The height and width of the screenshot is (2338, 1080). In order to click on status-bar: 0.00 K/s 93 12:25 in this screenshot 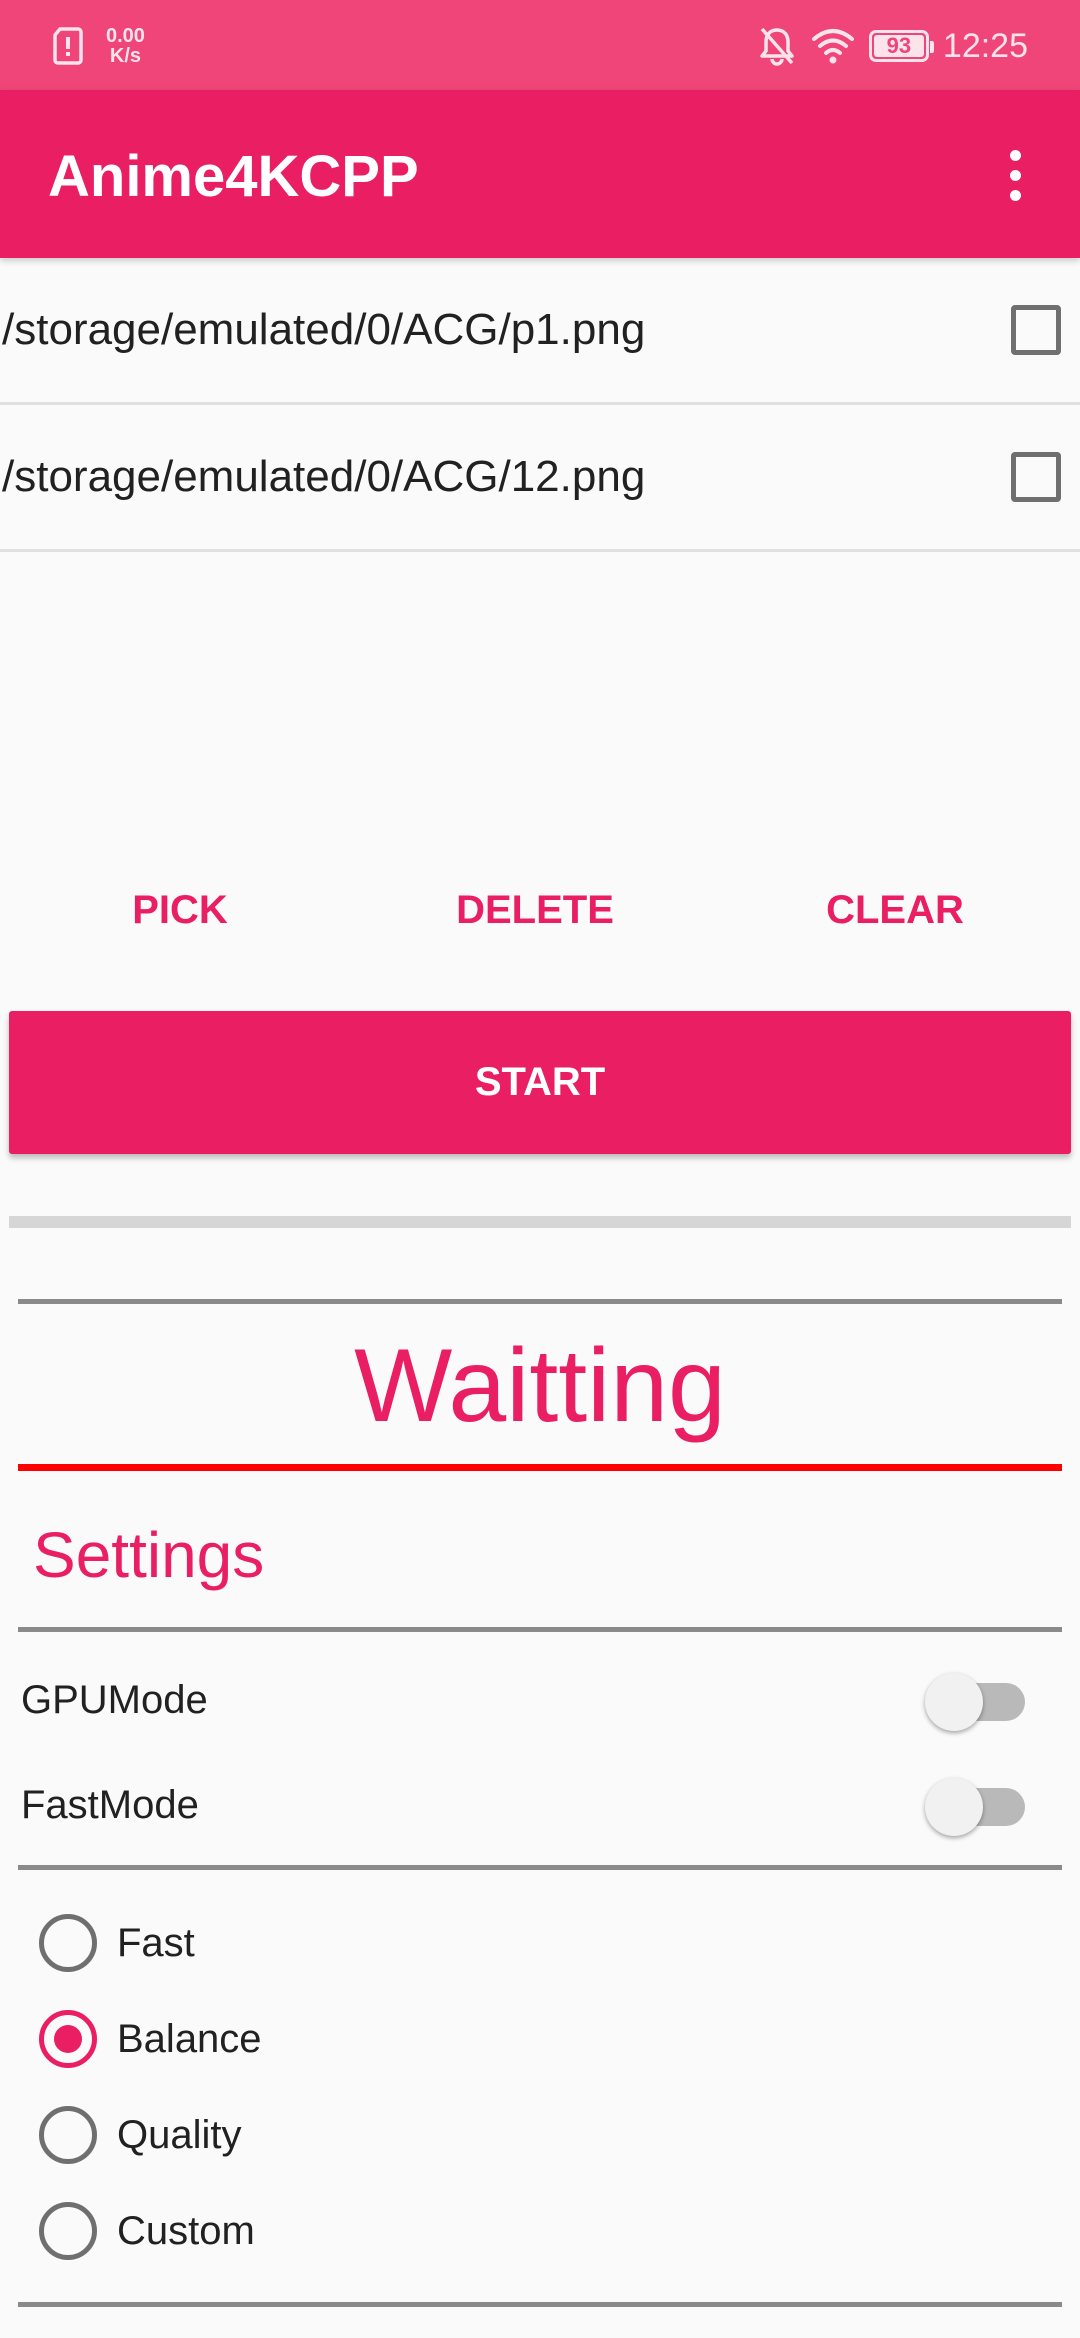, I will do `click(540, 45)`.